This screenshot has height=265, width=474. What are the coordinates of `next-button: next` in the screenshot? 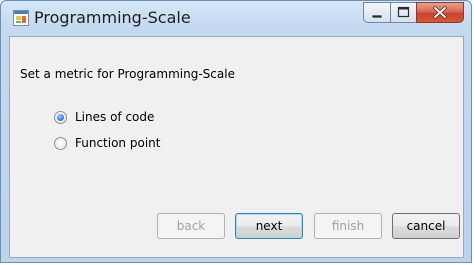 It's located at (269, 226).